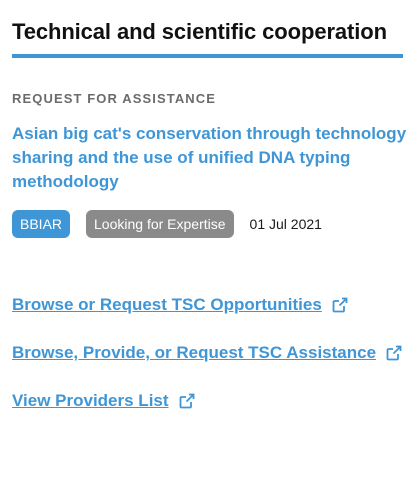 This screenshot has height=482, width=418. I want to click on request-meta: BBIAR Looking for Expertise 01 Jul 2021, so click(167, 224).